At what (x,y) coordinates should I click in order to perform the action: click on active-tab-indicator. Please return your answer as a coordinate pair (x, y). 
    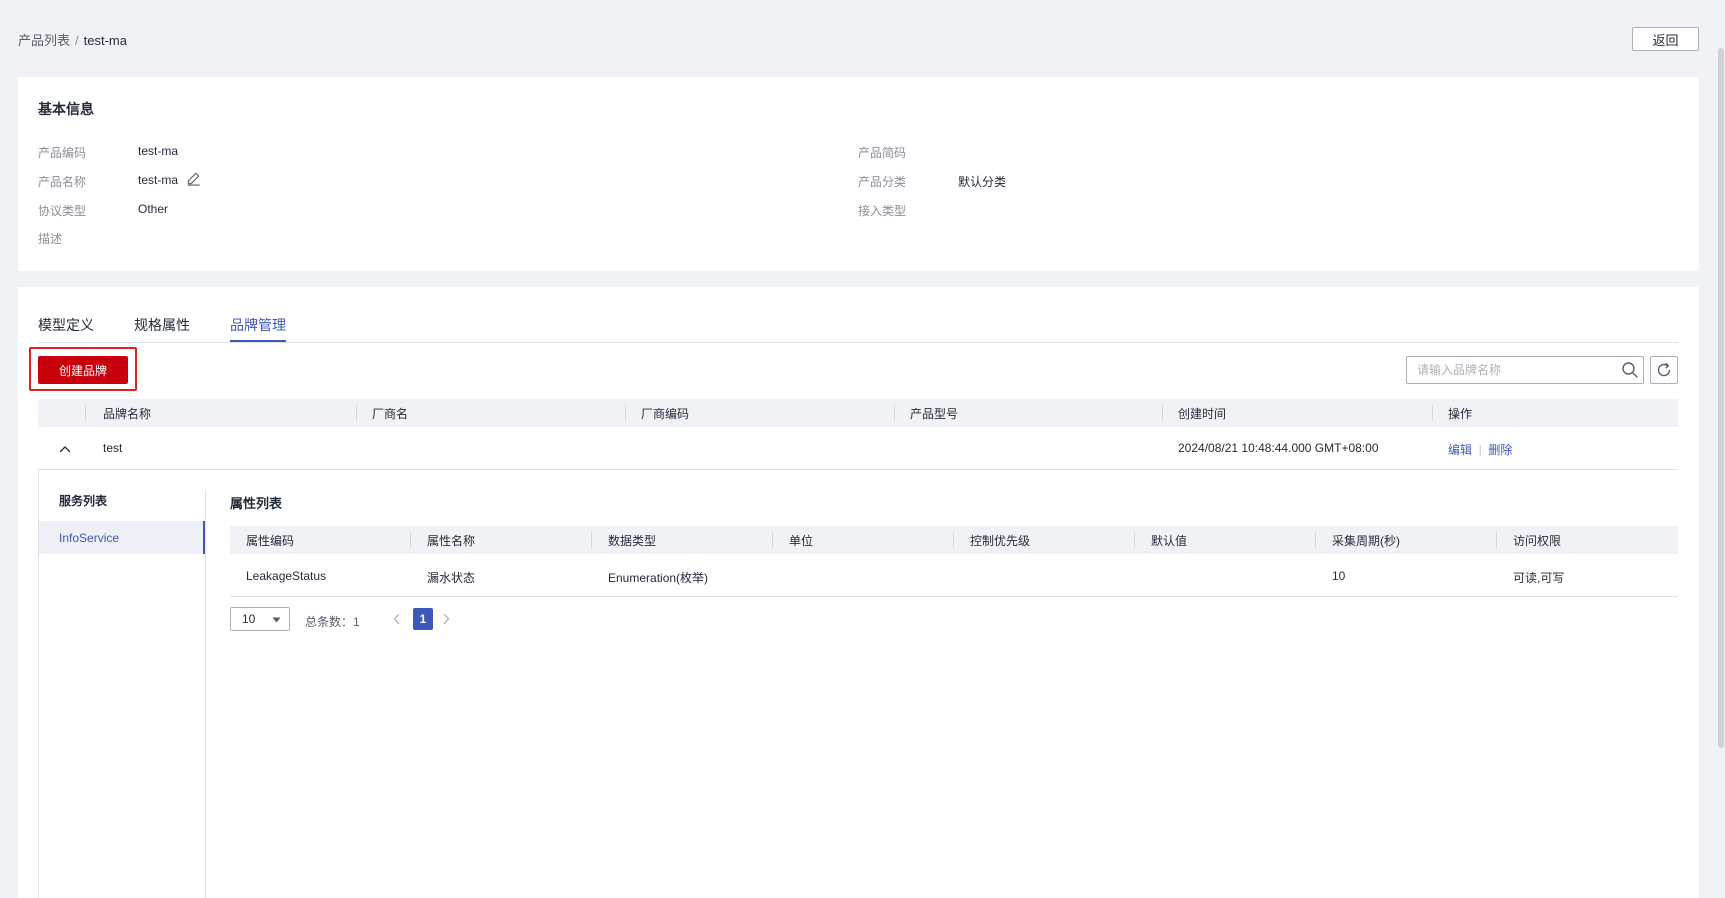
    Looking at the image, I should click on (258, 341).